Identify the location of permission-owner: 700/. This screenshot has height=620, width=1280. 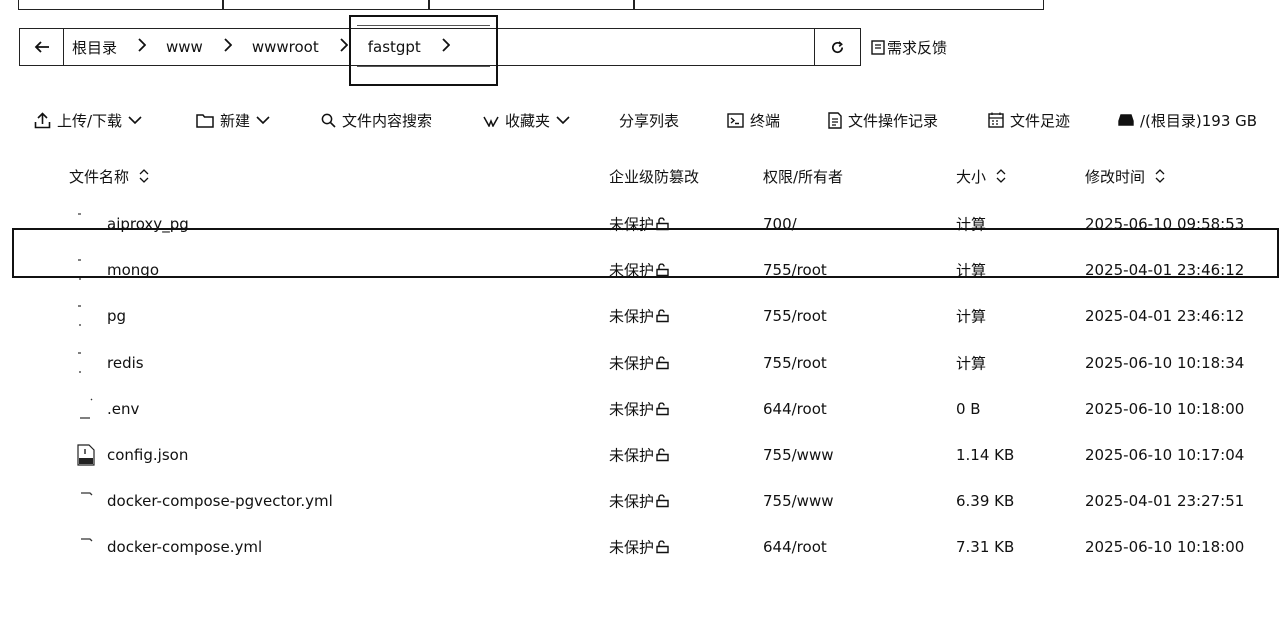
(780, 224).